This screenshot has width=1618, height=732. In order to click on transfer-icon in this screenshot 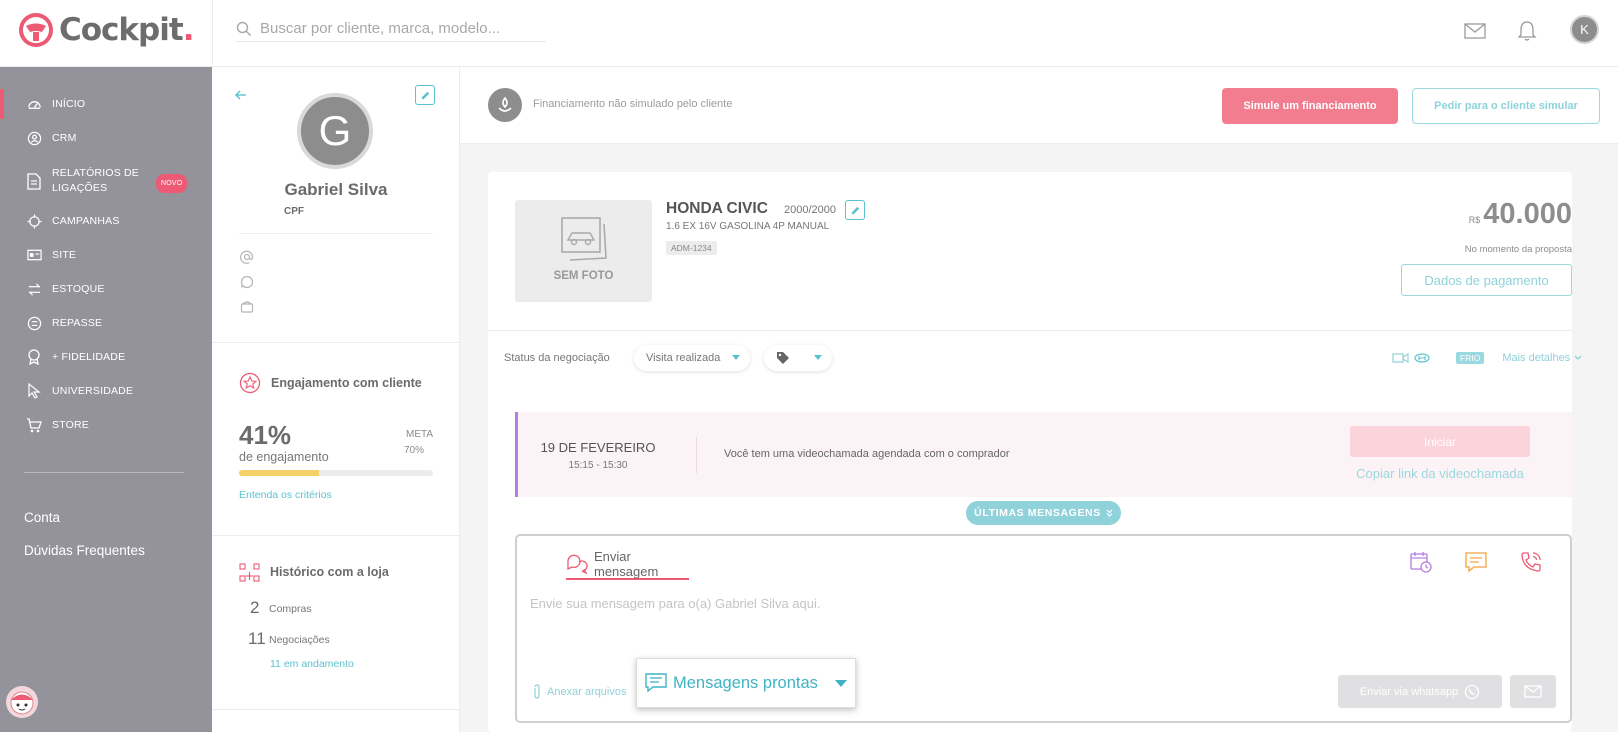, I will do `click(34, 289)`.